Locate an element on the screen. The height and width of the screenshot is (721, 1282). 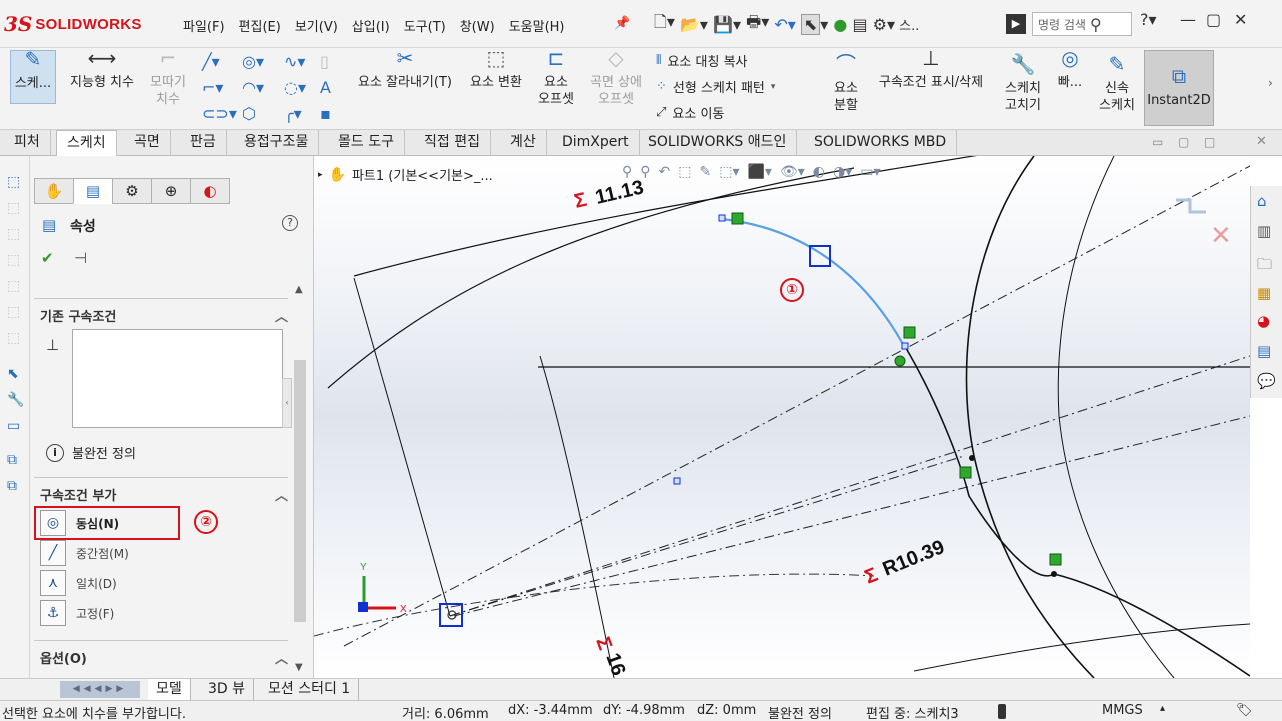
point-icon: ▪ is located at coordinates (325, 113).